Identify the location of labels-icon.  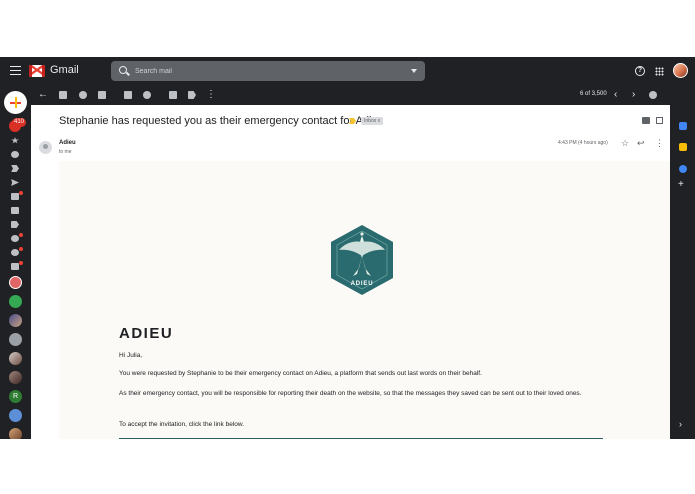
(192, 95).